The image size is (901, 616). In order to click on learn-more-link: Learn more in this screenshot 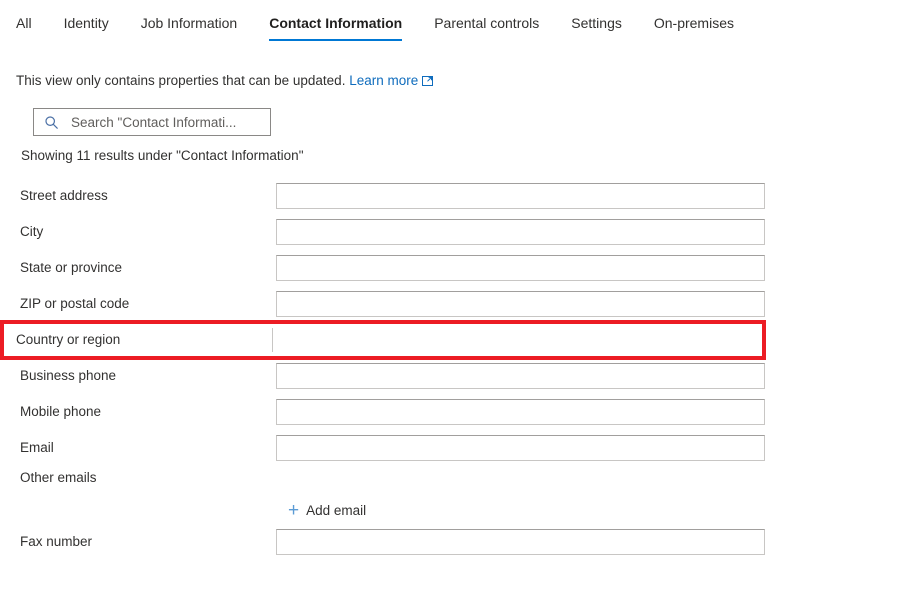, I will do `click(391, 80)`.